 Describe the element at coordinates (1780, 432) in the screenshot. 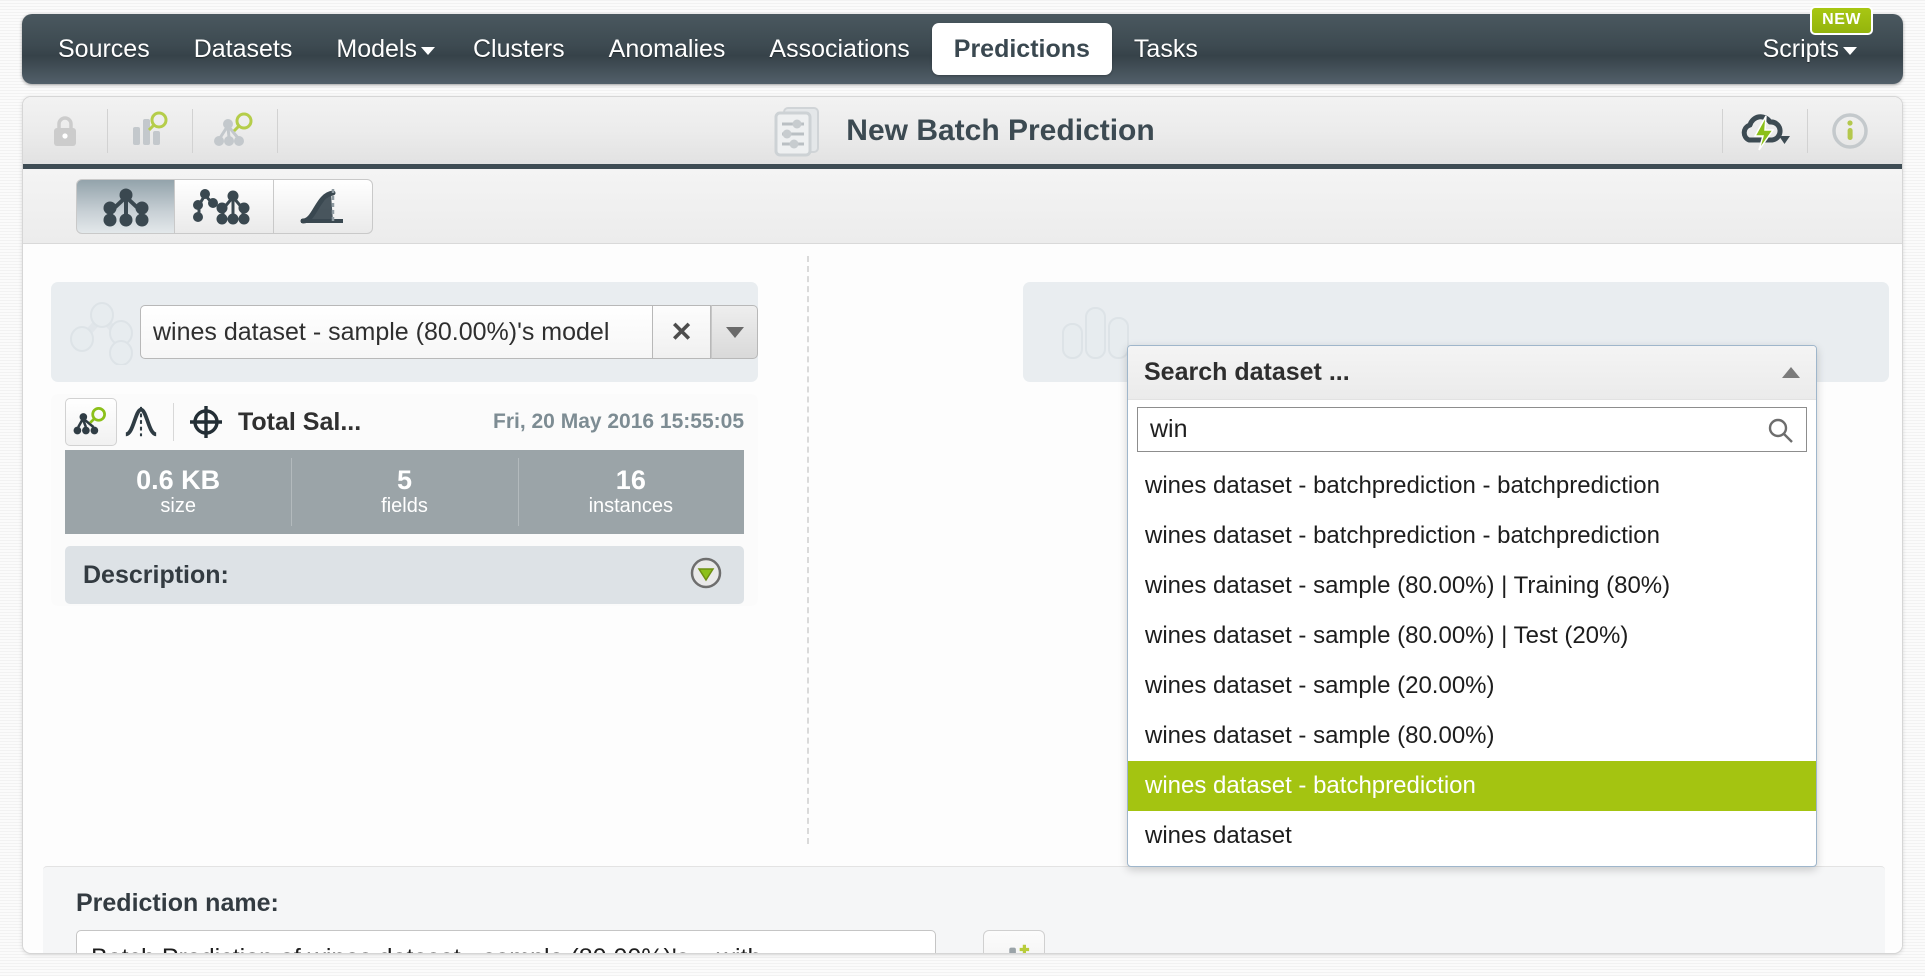

I see `search-icon` at that location.